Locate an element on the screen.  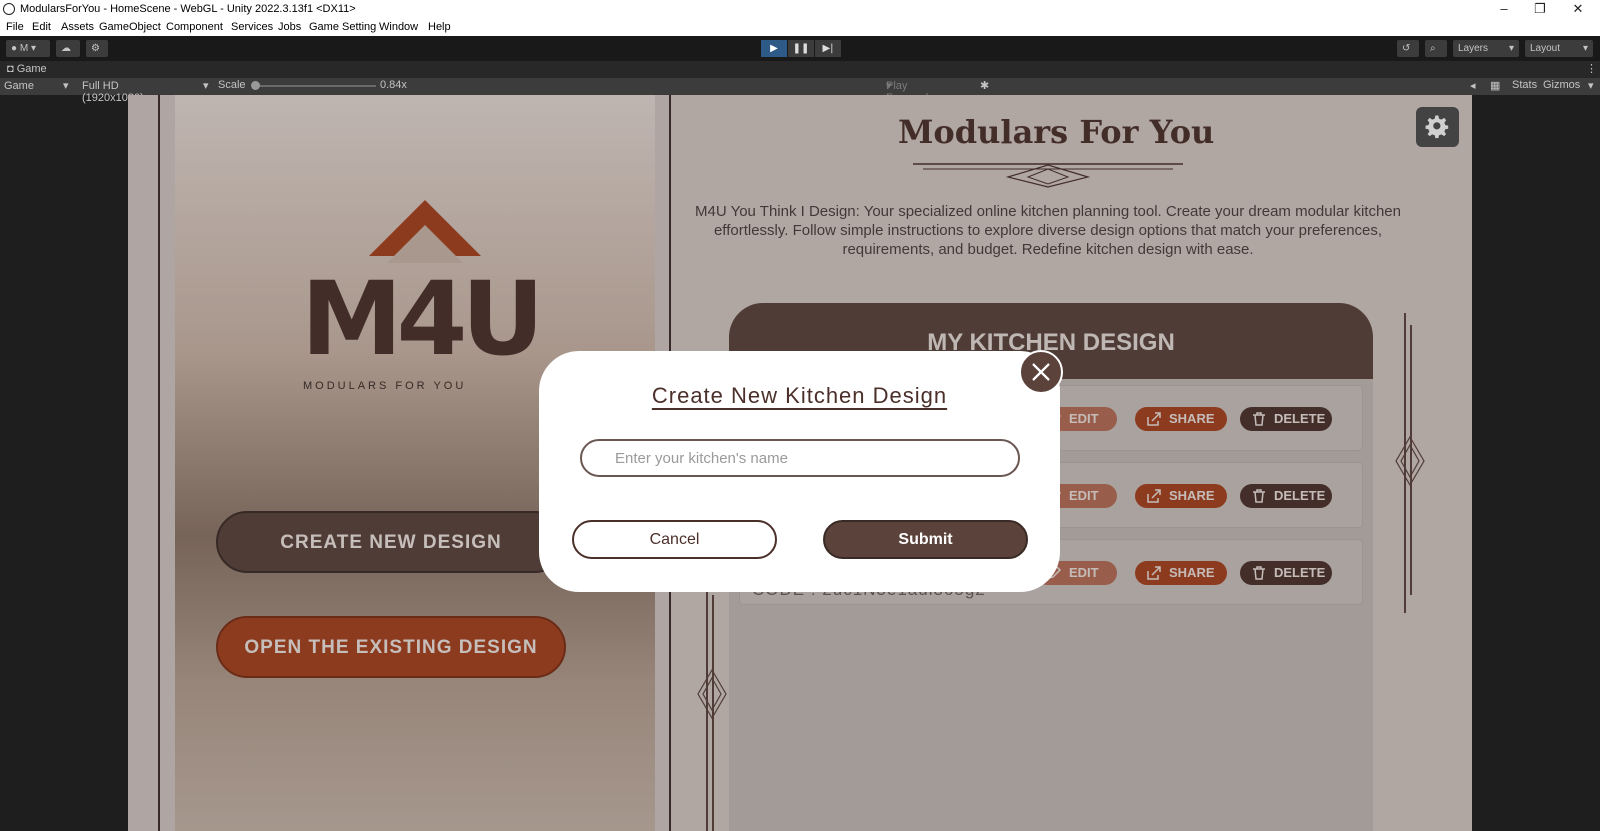
scale-slider-handle is located at coordinates (255, 85).